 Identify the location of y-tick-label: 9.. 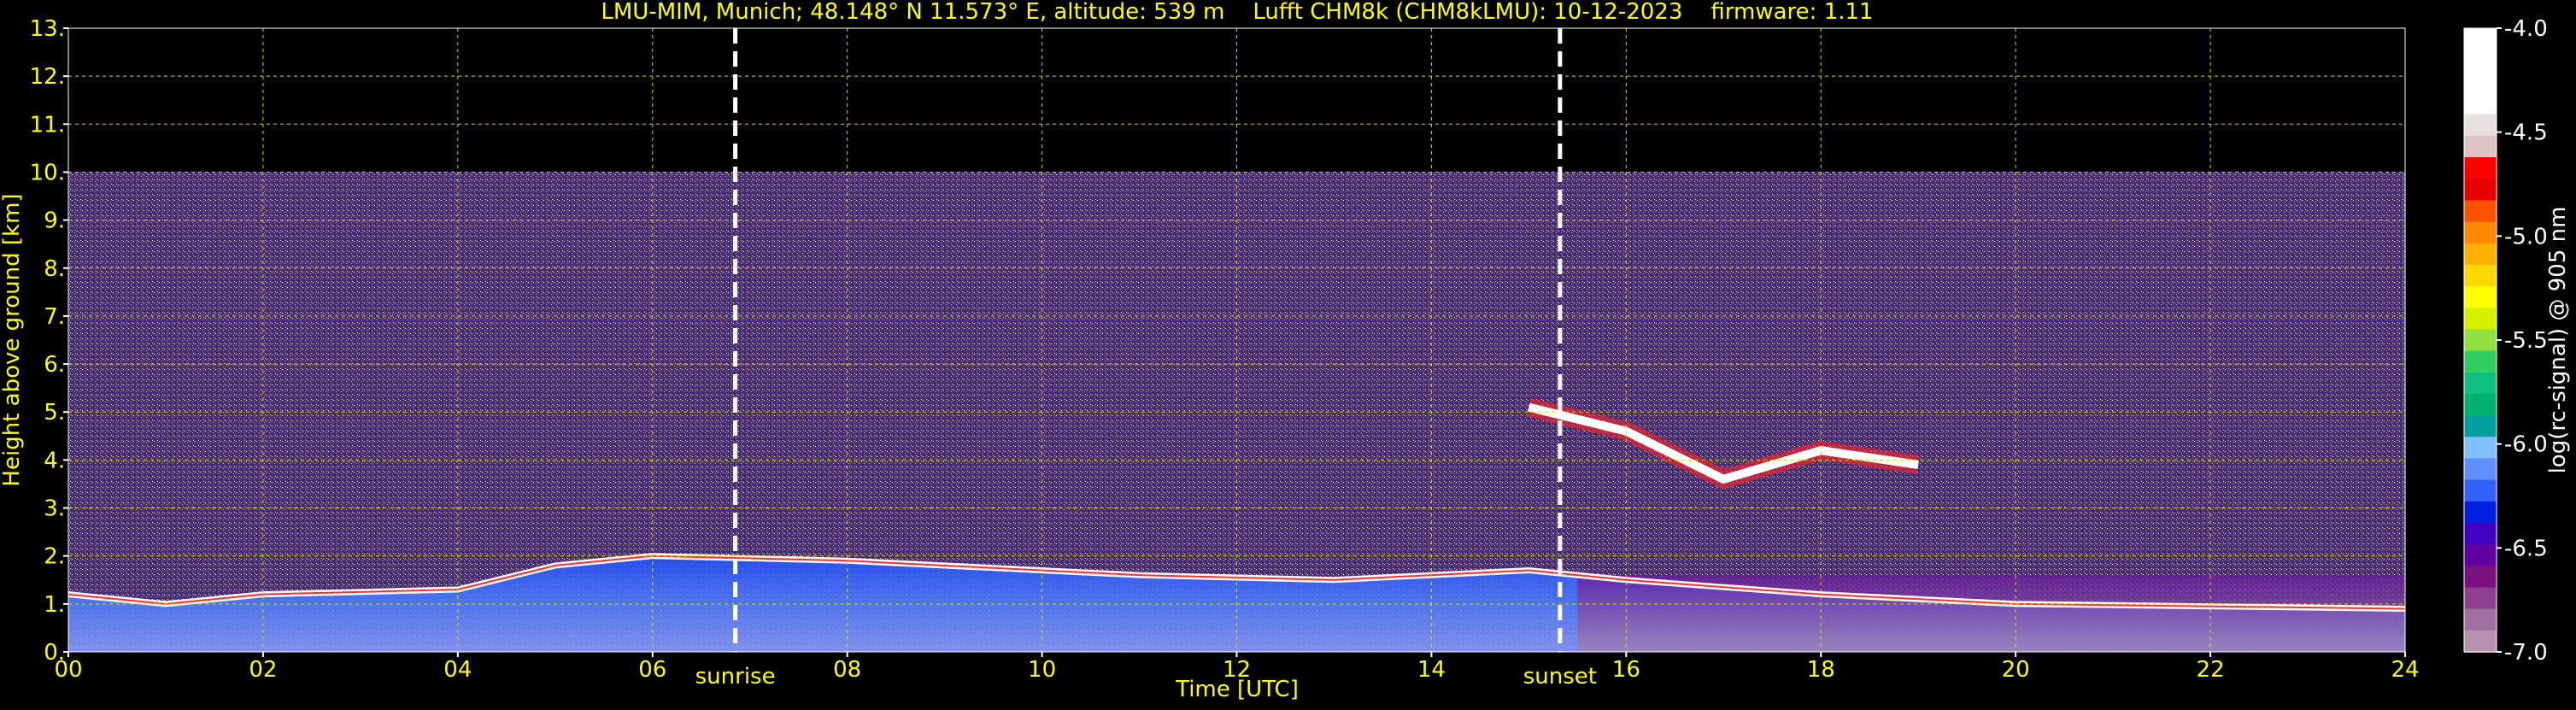
(54, 221).